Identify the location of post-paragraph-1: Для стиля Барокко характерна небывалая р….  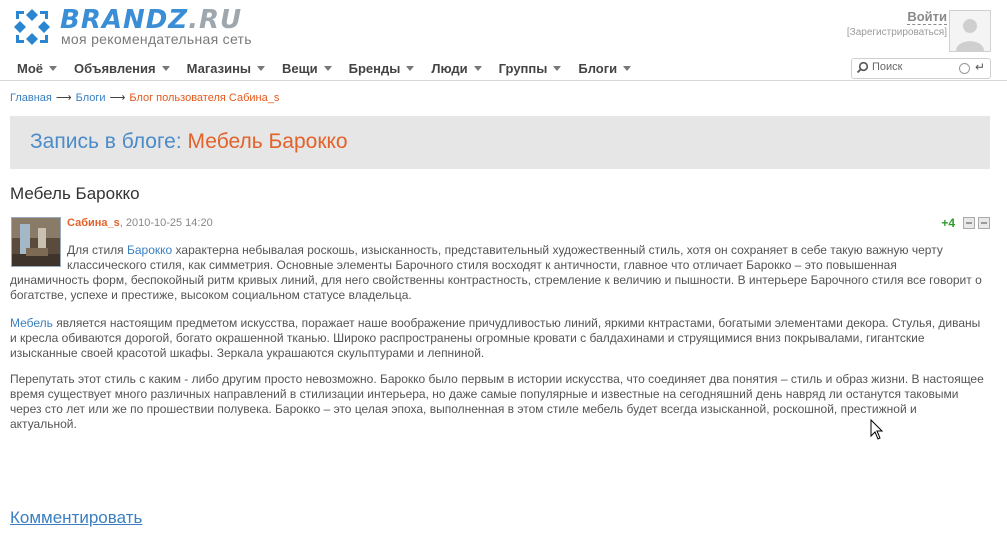
(526, 258).